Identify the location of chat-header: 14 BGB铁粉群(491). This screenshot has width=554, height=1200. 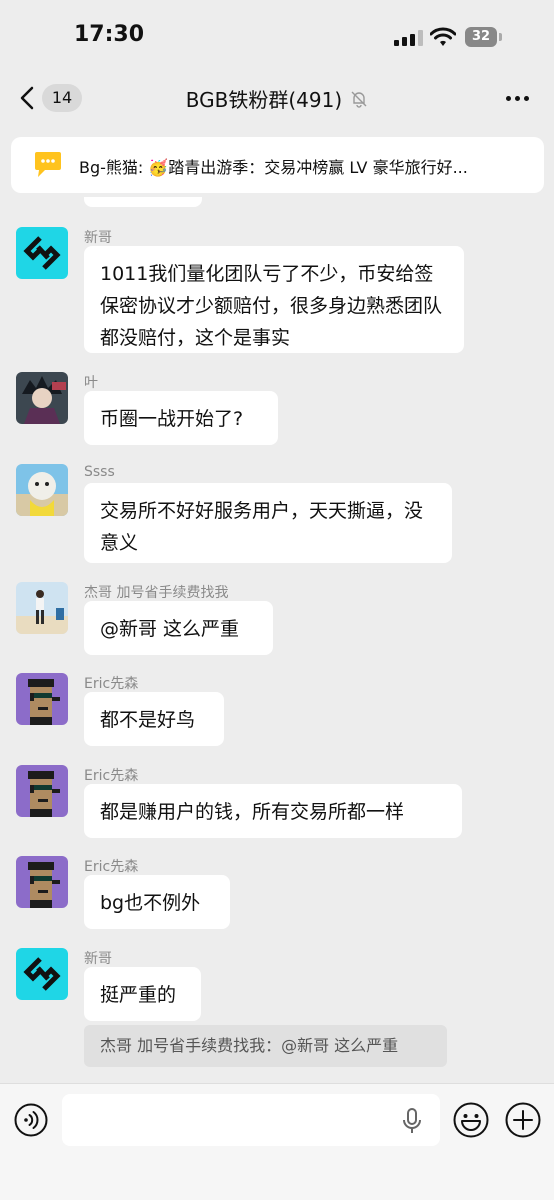
(277, 98).